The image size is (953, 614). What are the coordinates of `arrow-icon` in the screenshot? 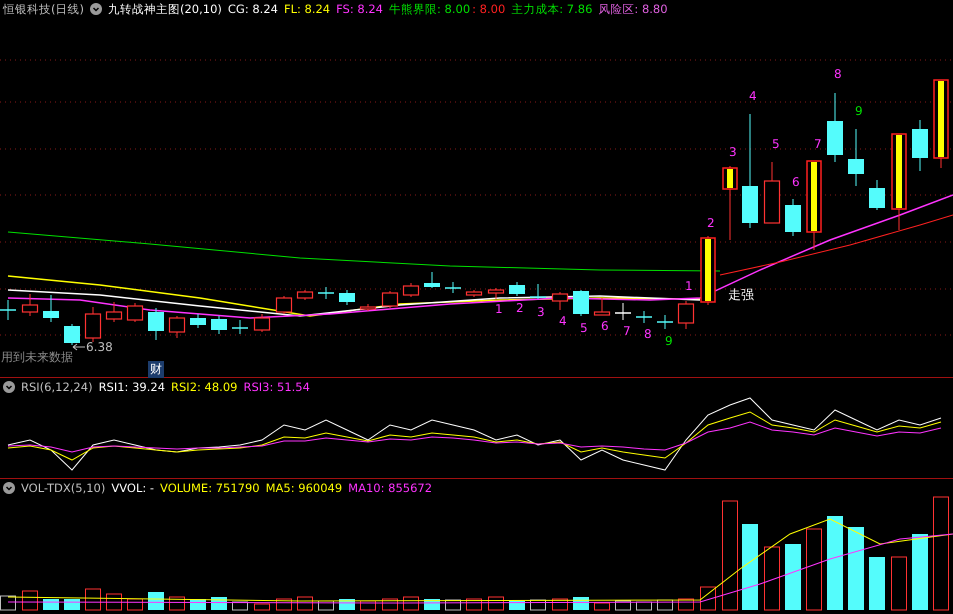 It's located at (79, 347).